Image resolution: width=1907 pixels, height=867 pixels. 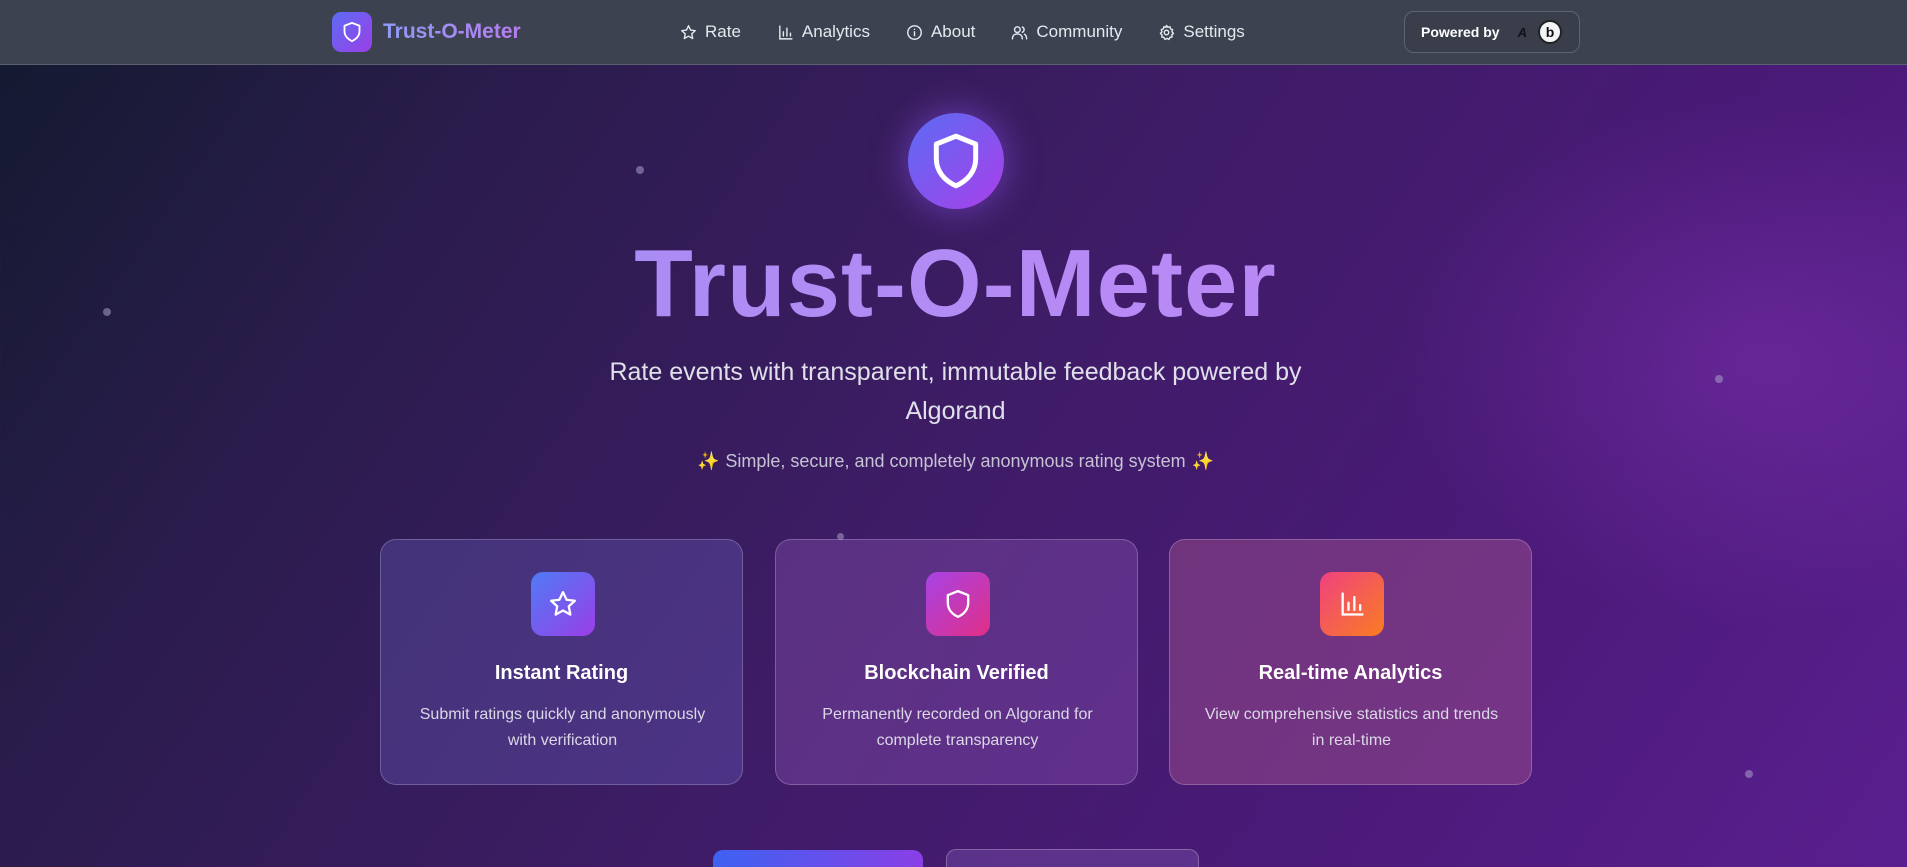 I want to click on users-icon, so click(x=1019, y=32).